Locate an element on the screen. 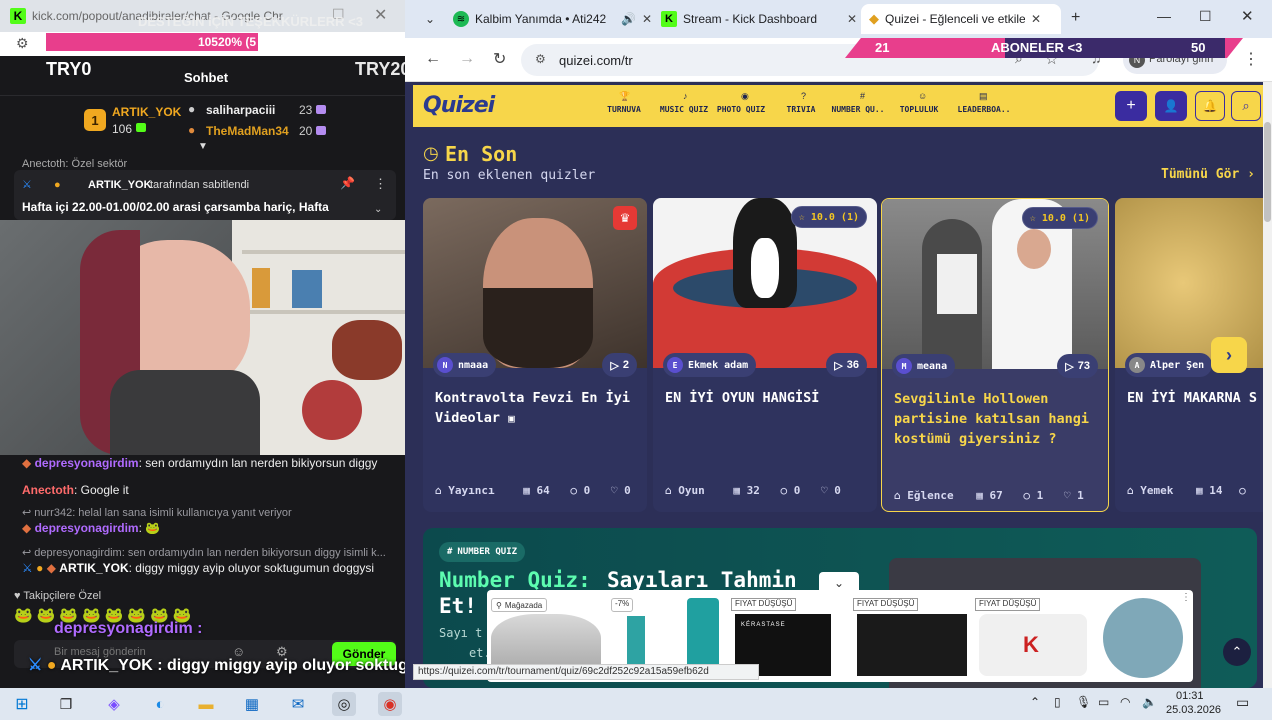  tab-quizei: ◆ Quizei - Eğlenceli ve etkileş ✕ is located at coordinates (961, 19).